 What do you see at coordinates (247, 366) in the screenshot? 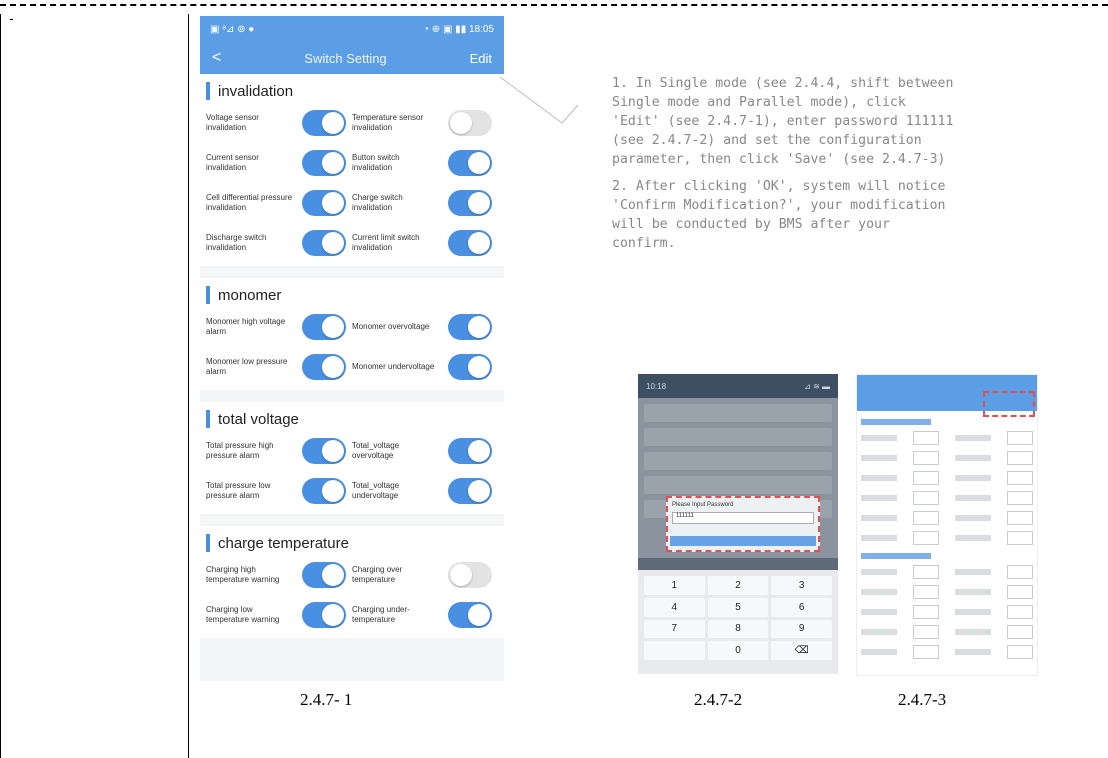
I see `switch-label: Monomer low pressure alarm` at bounding box center [247, 366].